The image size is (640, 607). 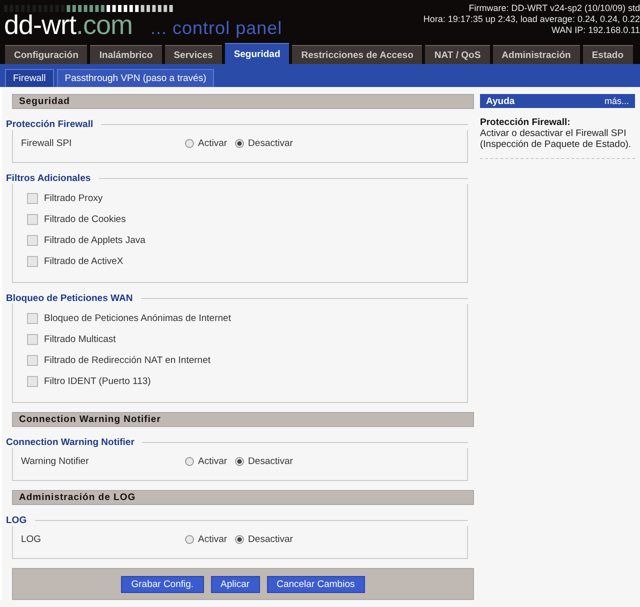 What do you see at coordinates (16, 520) in the screenshot?
I see `fieldset-legend: LOG` at bounding box center [16, 520].